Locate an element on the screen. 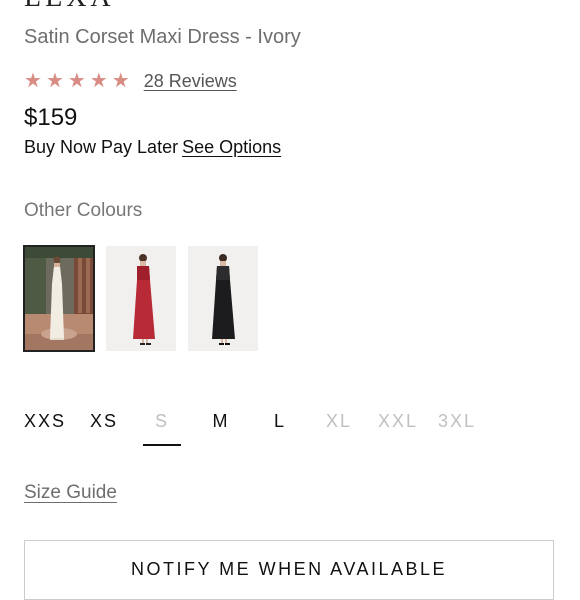 This screenshot has height=600, width=580. other-colours-heading: Other Colours is located at coordinates (83, 210).